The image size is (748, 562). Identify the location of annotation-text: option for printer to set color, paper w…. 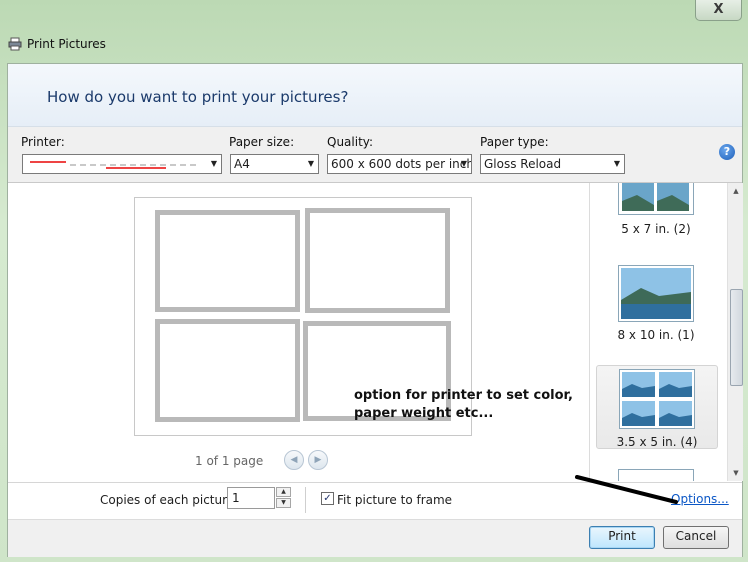
(469, 405).